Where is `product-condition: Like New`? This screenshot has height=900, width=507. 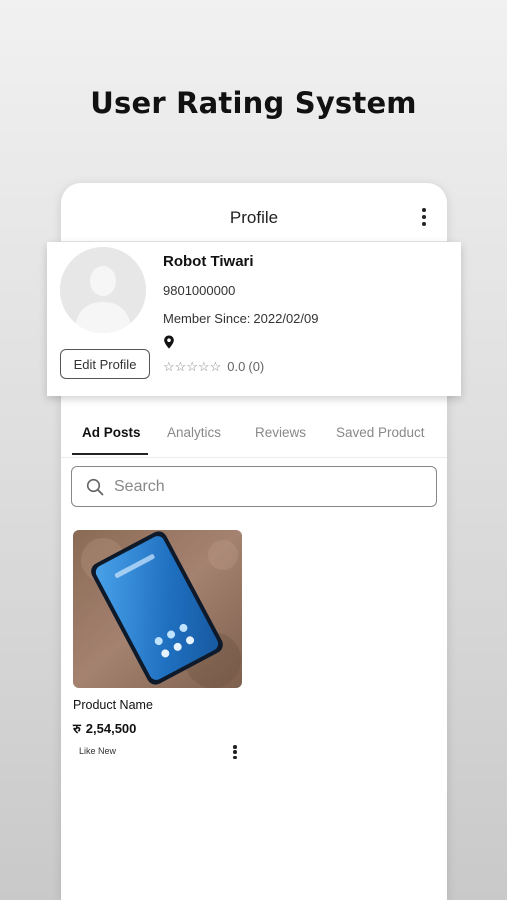 product-condition: Like New is located at coordinates (98, 751).